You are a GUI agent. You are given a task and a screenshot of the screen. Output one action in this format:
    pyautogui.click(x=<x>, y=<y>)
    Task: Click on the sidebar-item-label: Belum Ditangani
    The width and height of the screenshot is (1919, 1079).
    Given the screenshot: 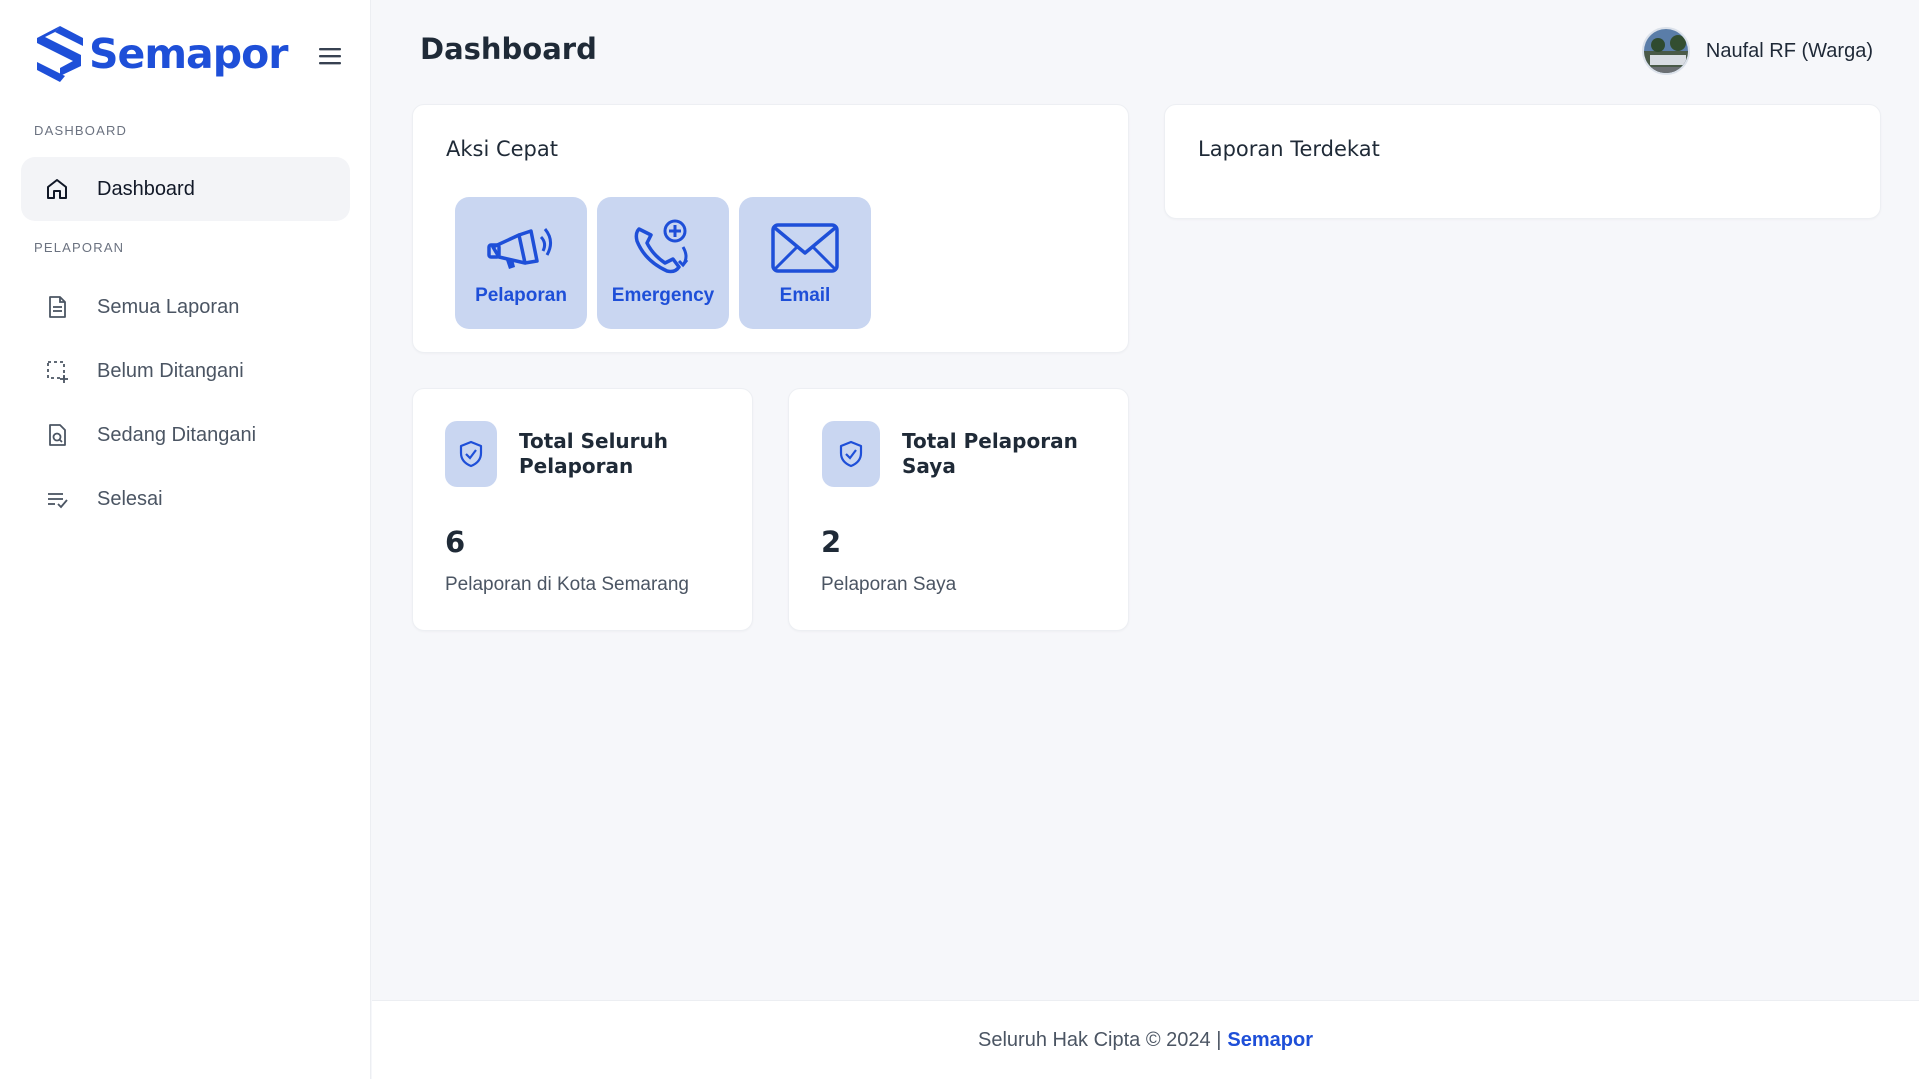 What is the action you would take?
    pyautogui.click(x=170, y=370)
    